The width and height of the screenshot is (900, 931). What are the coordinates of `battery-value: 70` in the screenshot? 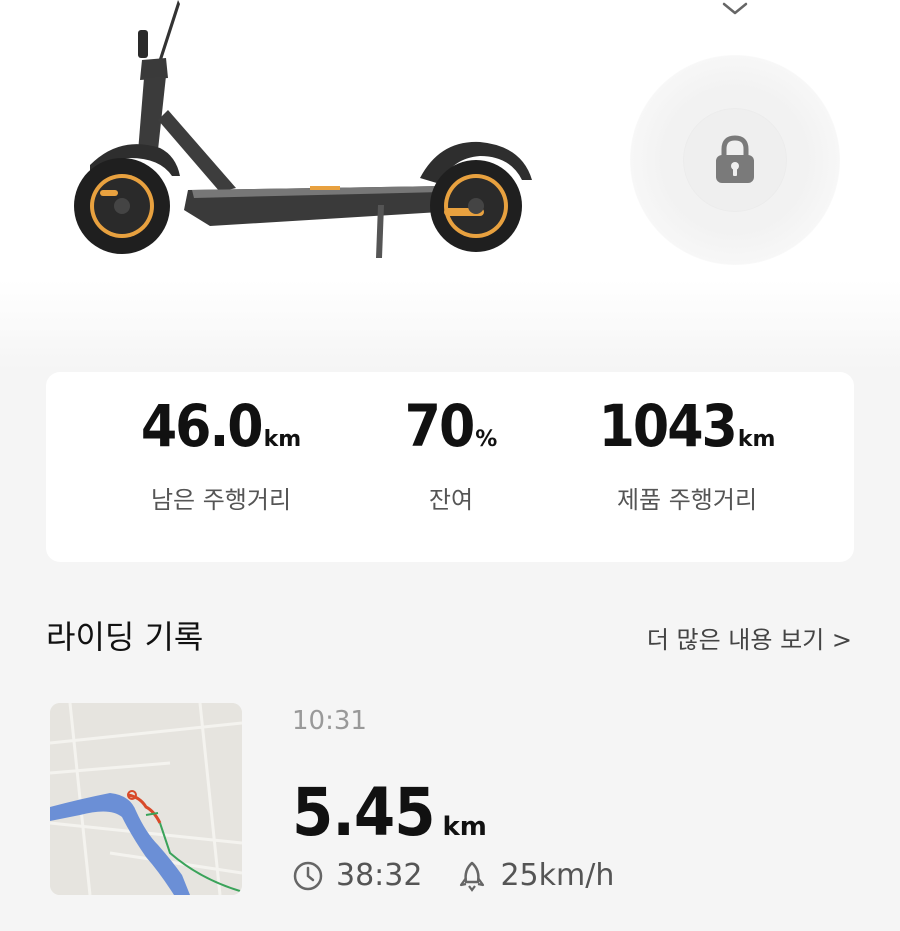 It's located at (440, 426).